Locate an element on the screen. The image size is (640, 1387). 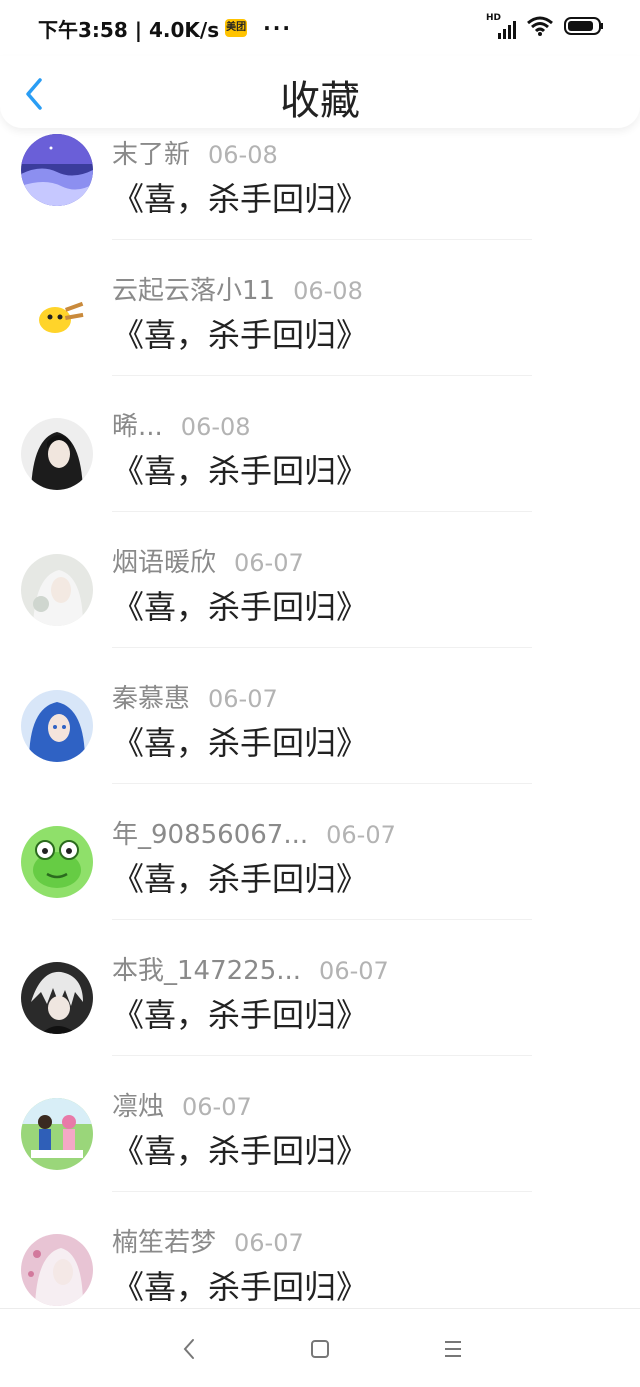
battery-icon is located at coordinates (584, 28).